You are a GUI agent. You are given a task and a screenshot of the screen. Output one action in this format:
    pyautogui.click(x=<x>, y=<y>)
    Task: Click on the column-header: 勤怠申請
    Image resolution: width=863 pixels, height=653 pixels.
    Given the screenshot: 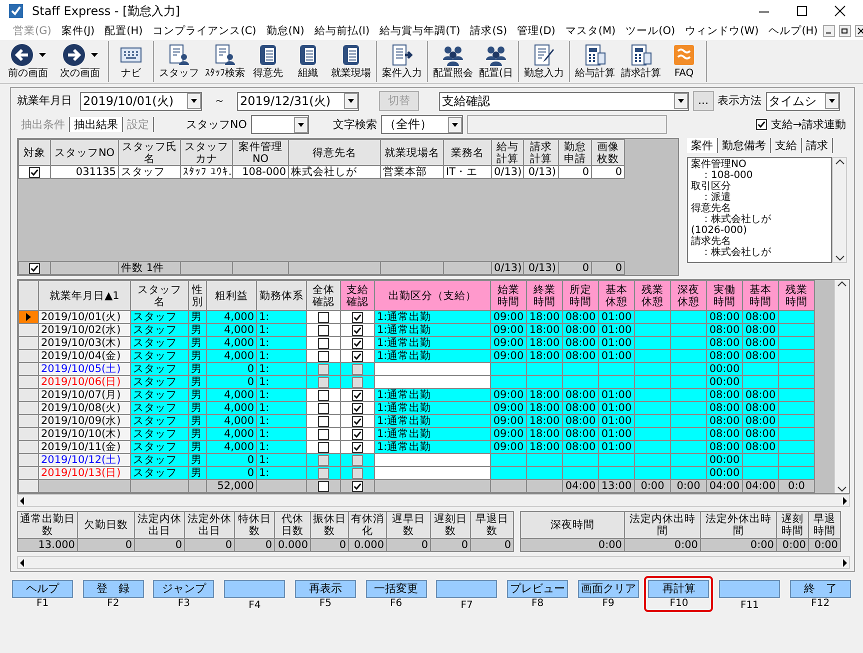 What is the action you would take?
    pyautogui.click(x=575, y=153)
    